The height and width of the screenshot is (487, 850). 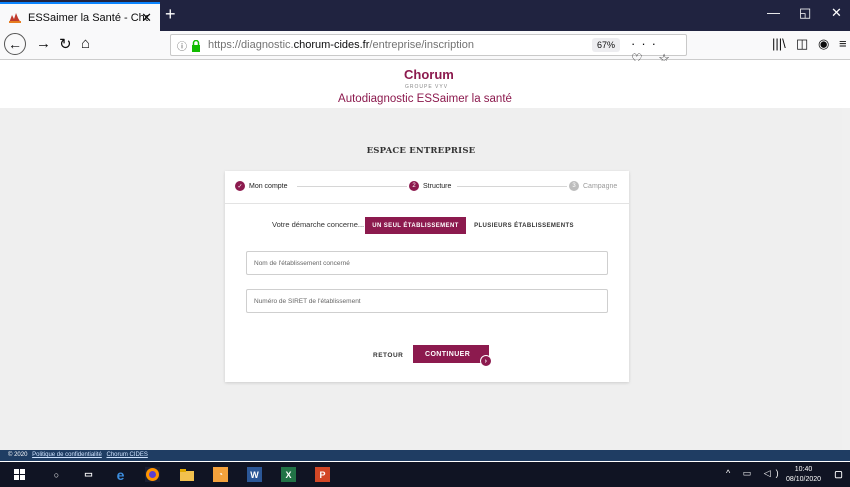 I want to click on continue-button: CONTINUER ›, so click(x=452, y=356).